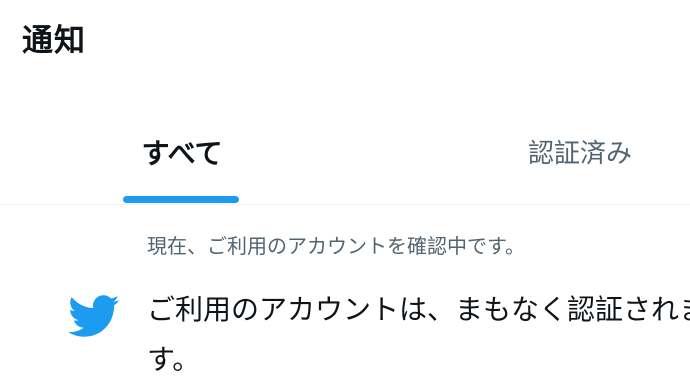  What do you see at coordinates (93, 316) in the screenshot?
I see `twitter-bird-icon` at bounding box center [93, 316].